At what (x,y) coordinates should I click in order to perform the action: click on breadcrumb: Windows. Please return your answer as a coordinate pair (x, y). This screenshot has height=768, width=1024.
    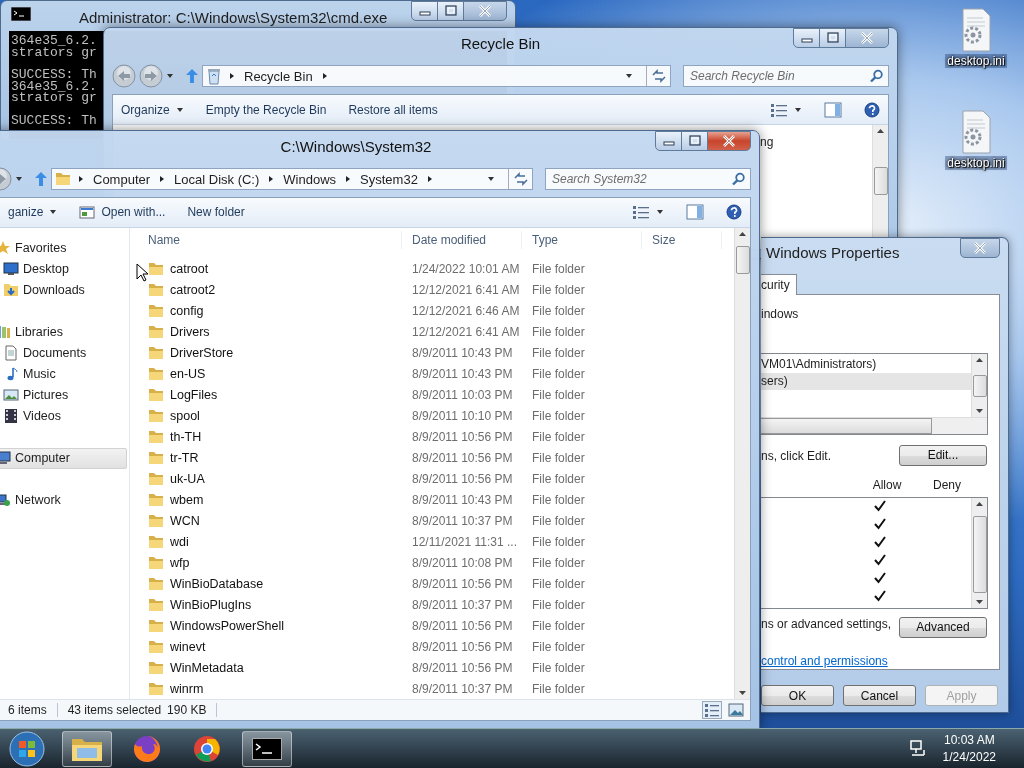
    Looking at the image, I should click on (310, 179).